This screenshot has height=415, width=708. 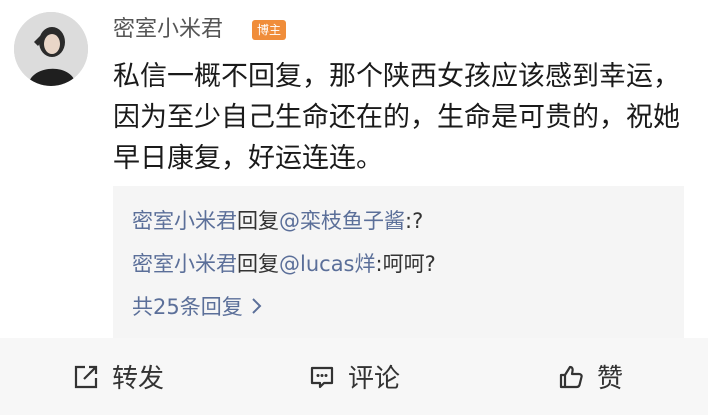 I want to click on reply-item: 密室小米君回复@lucas烊:呵呵?, so click(x=284, y=264).